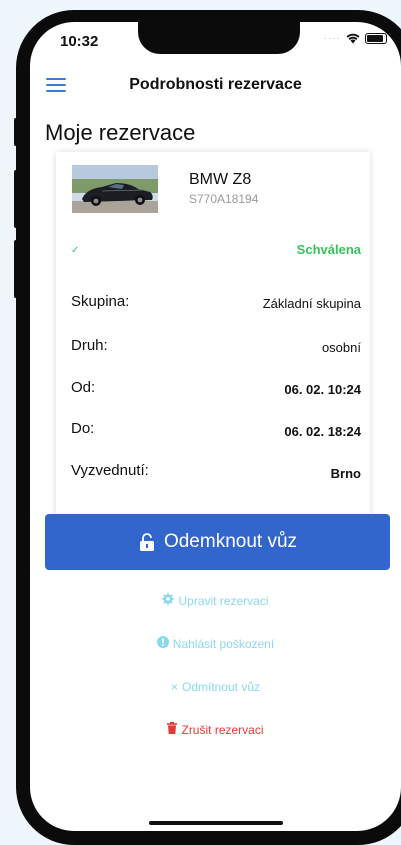 This screenshot has width=401, height=845. What do you see at coordinates (172, 729) in the screenshot?
I see `trash-icon` at bounding box center [172, 729].